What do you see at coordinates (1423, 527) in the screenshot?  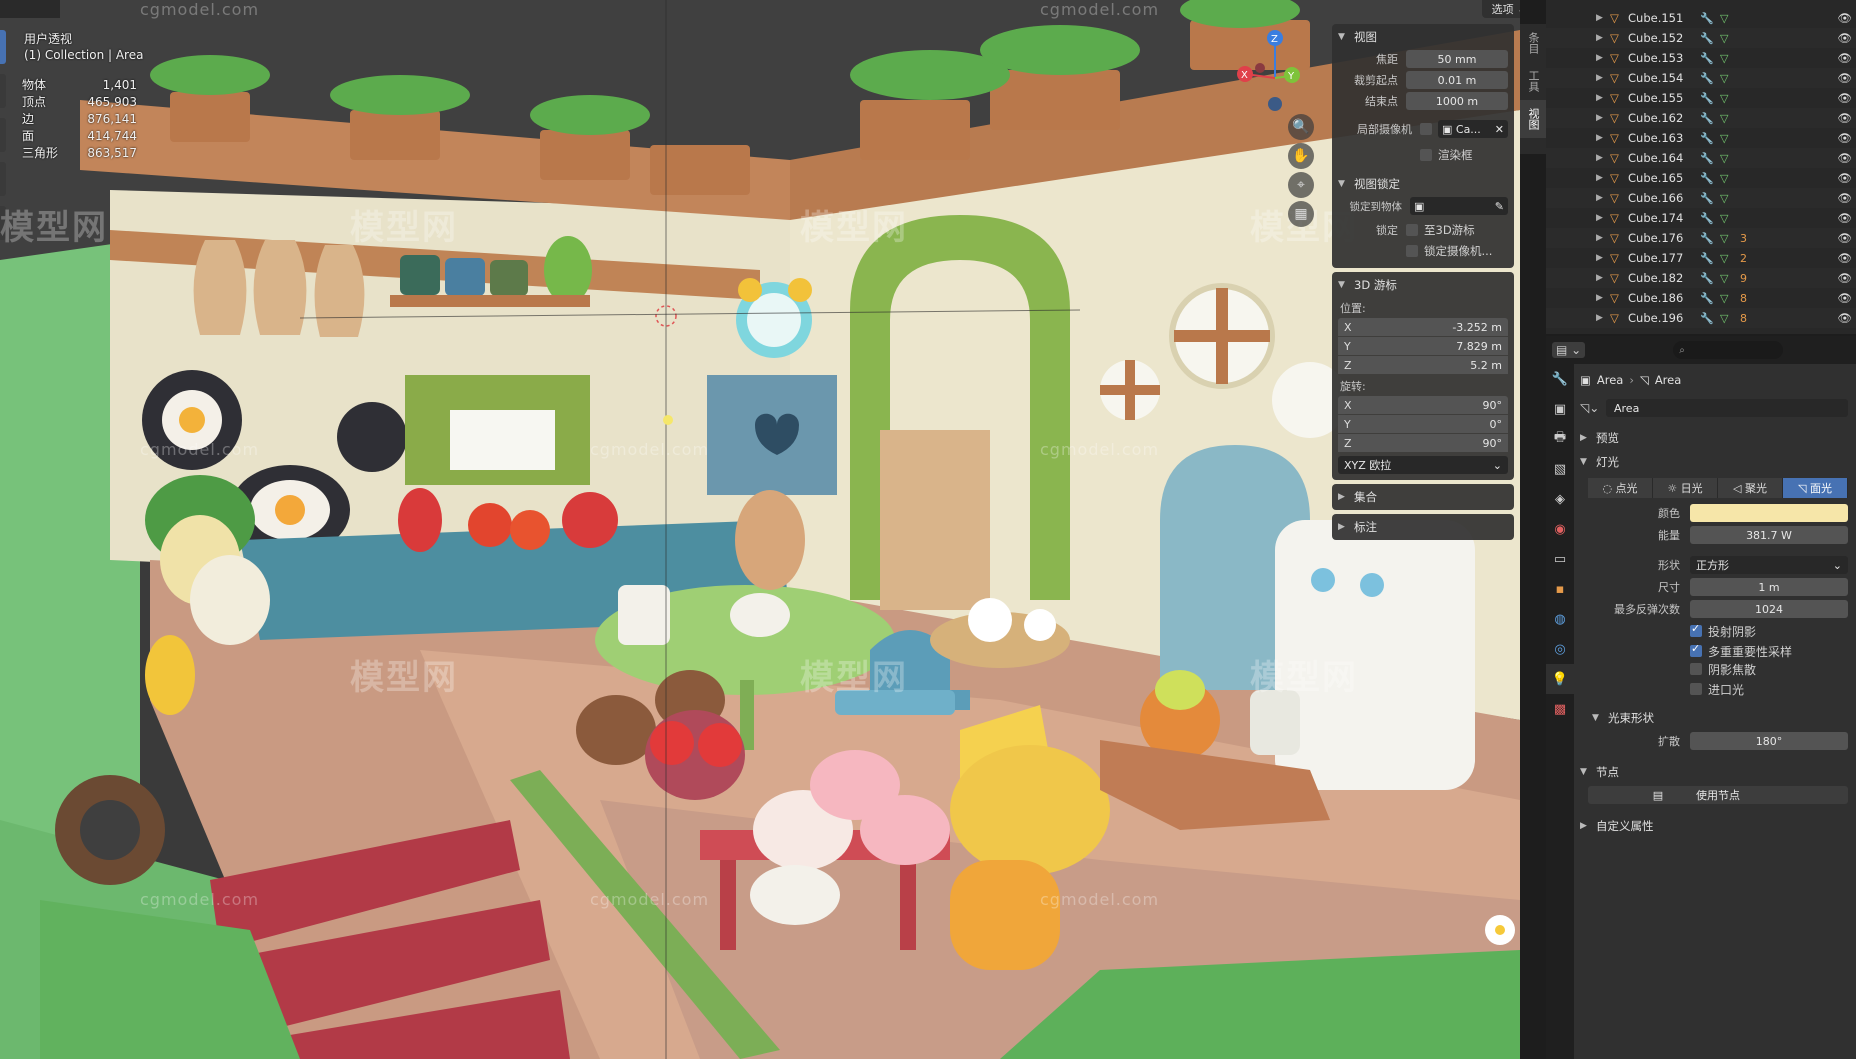 I see `annotations-panel: ▶ 标注` at bounding box center [1423, 527].